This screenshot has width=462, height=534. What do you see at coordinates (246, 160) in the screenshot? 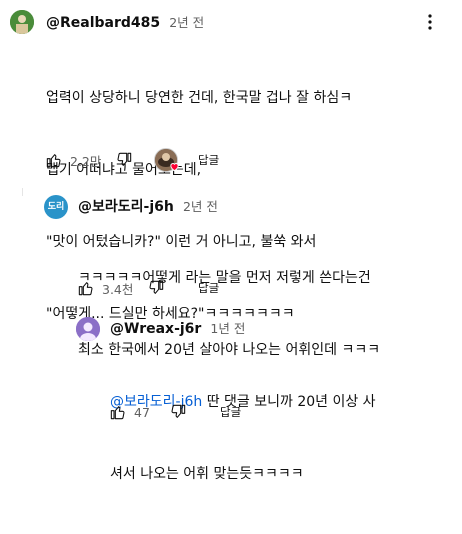
I see `comment-actions: 2.2만 답글` at bounding box center [246, 160].